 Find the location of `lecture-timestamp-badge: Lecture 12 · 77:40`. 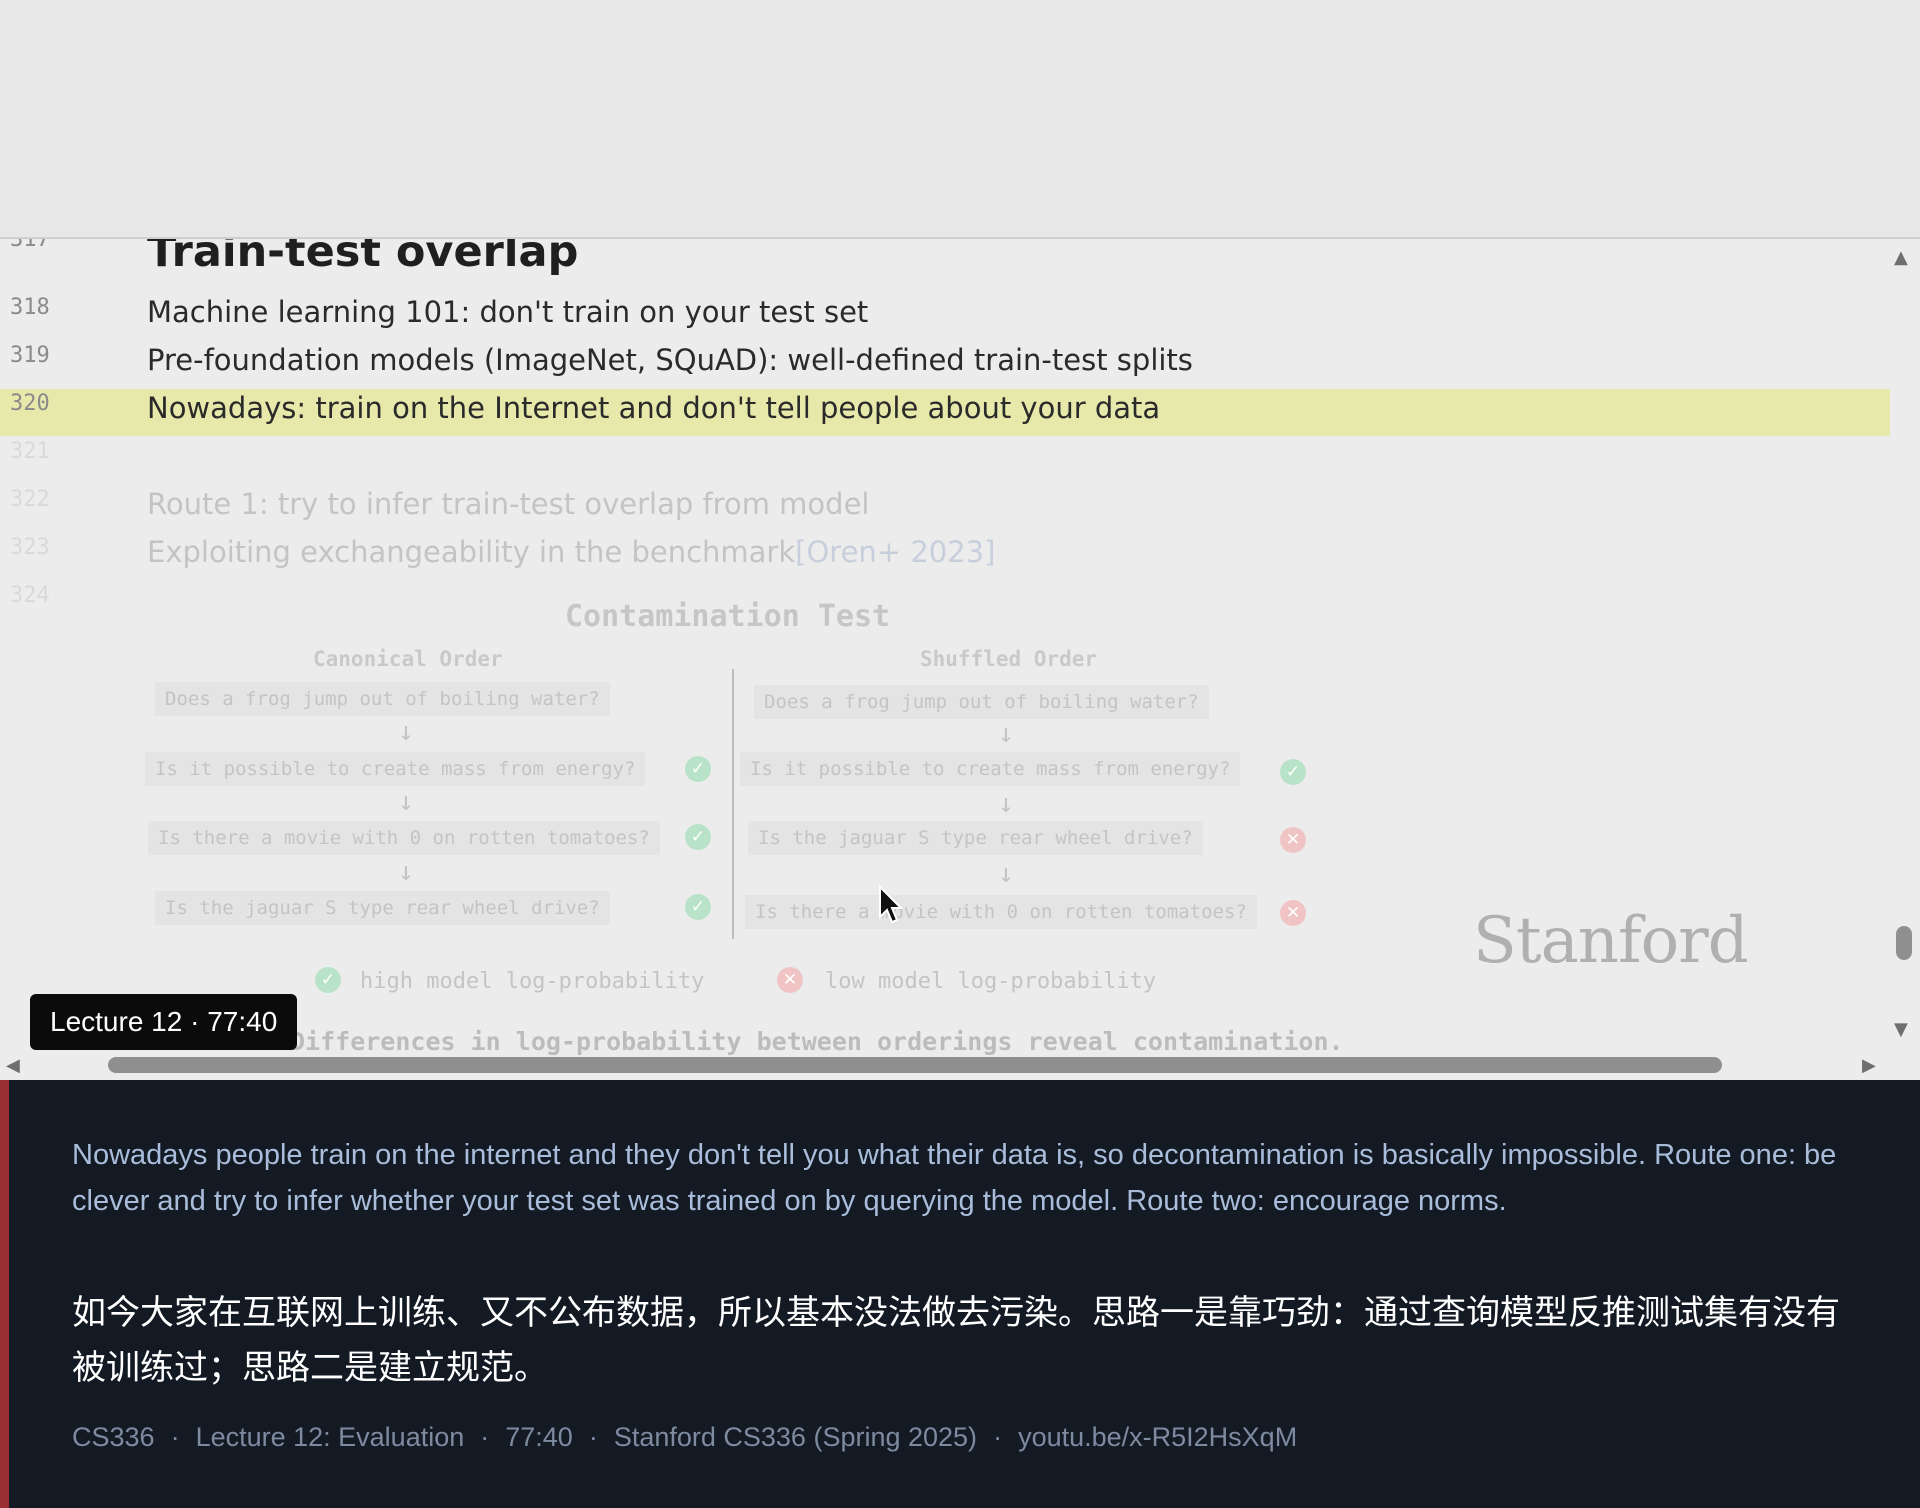

lecture-timestamp-badge: Lecture 12 · 77:40 is located at coordinates (164, 1022).